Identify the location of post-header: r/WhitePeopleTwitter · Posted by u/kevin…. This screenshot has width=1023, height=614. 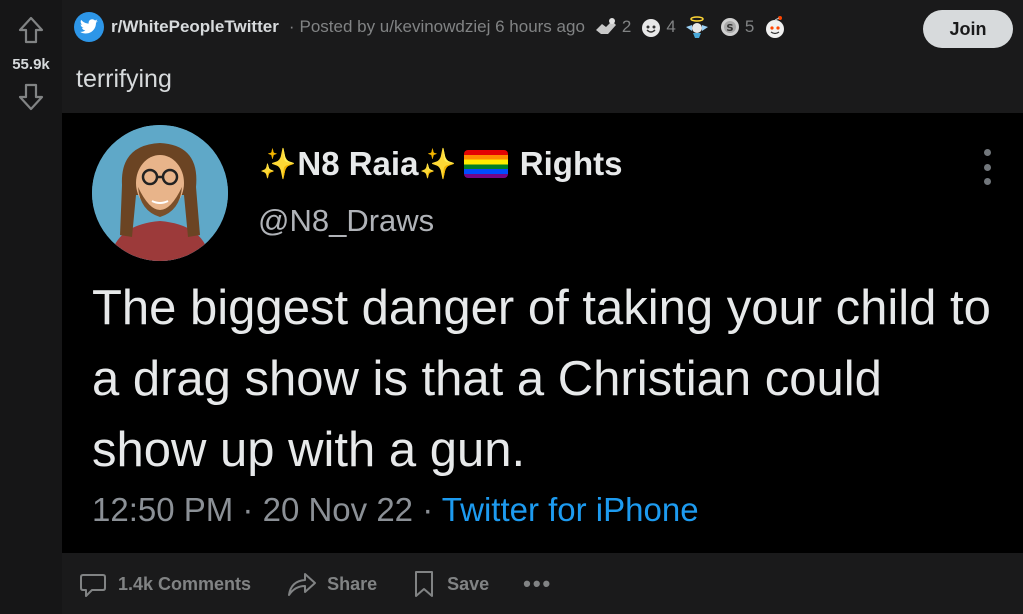
(431, 27).